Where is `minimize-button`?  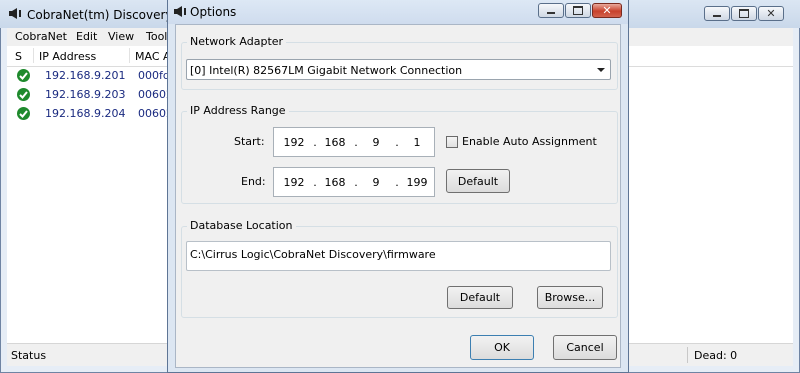 minimize-button is located at coordinates (717, 13).